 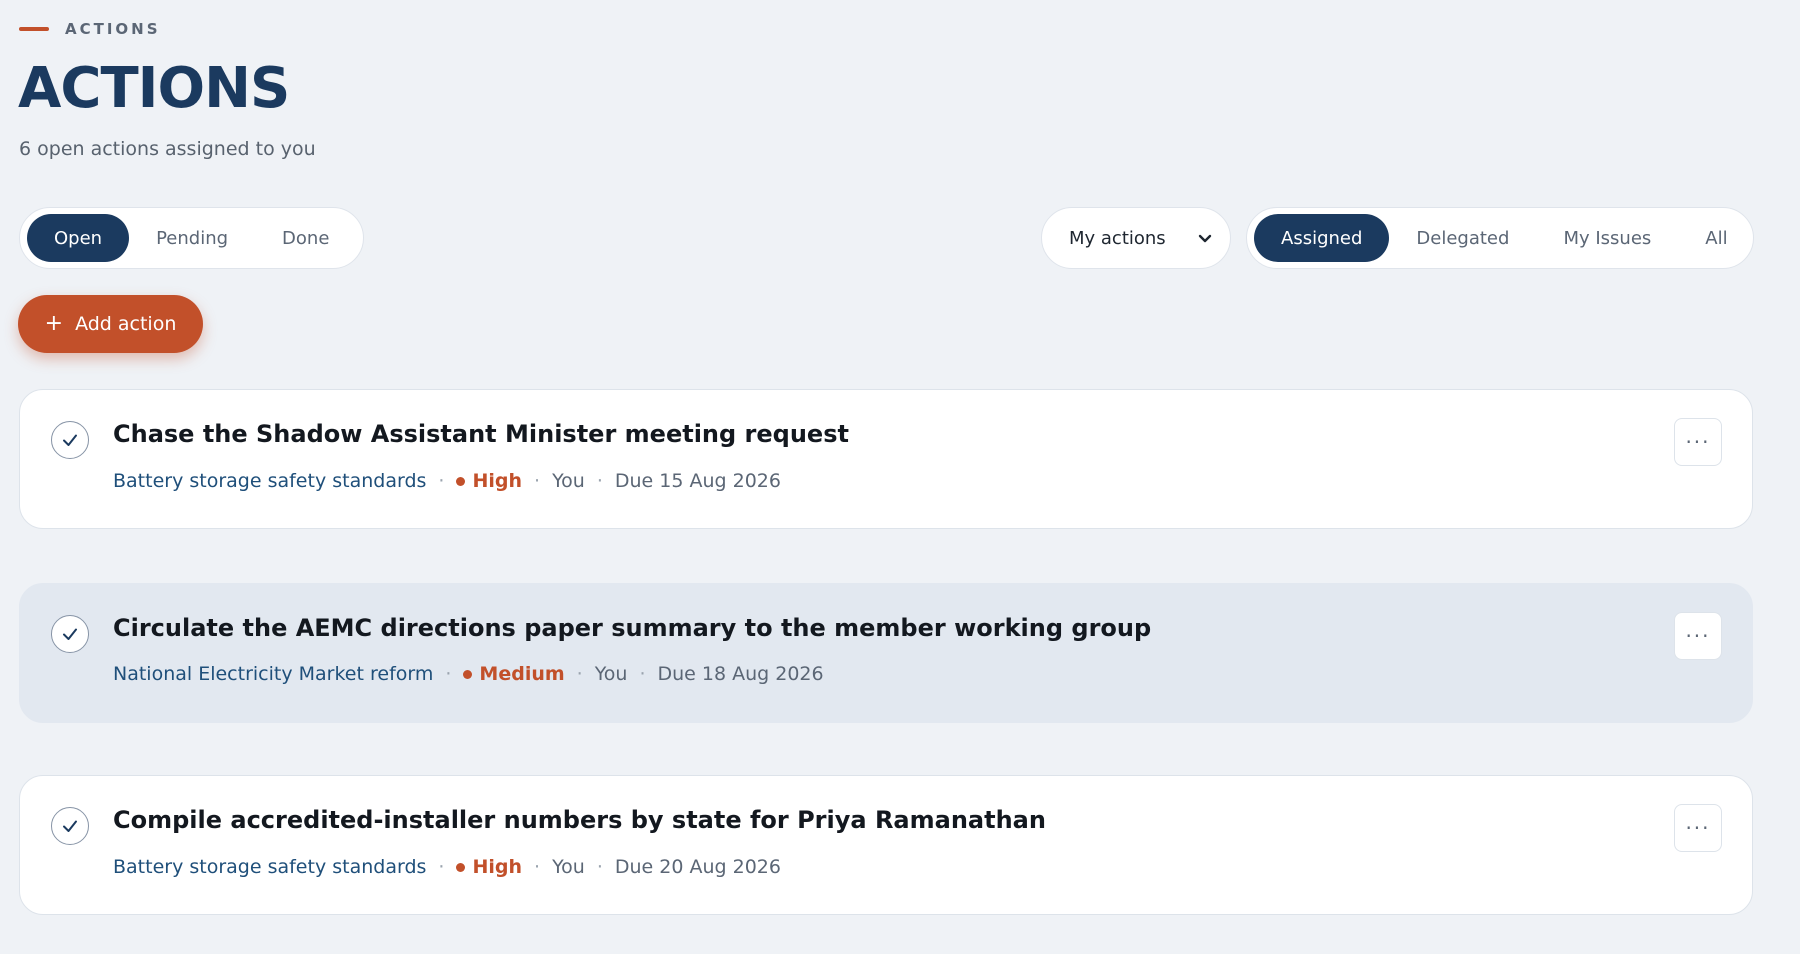 What do you see at coordinates (1117, 238) in the screenshot?
I see `owner-select-value: My actions` at bounding box center [1117, 238].